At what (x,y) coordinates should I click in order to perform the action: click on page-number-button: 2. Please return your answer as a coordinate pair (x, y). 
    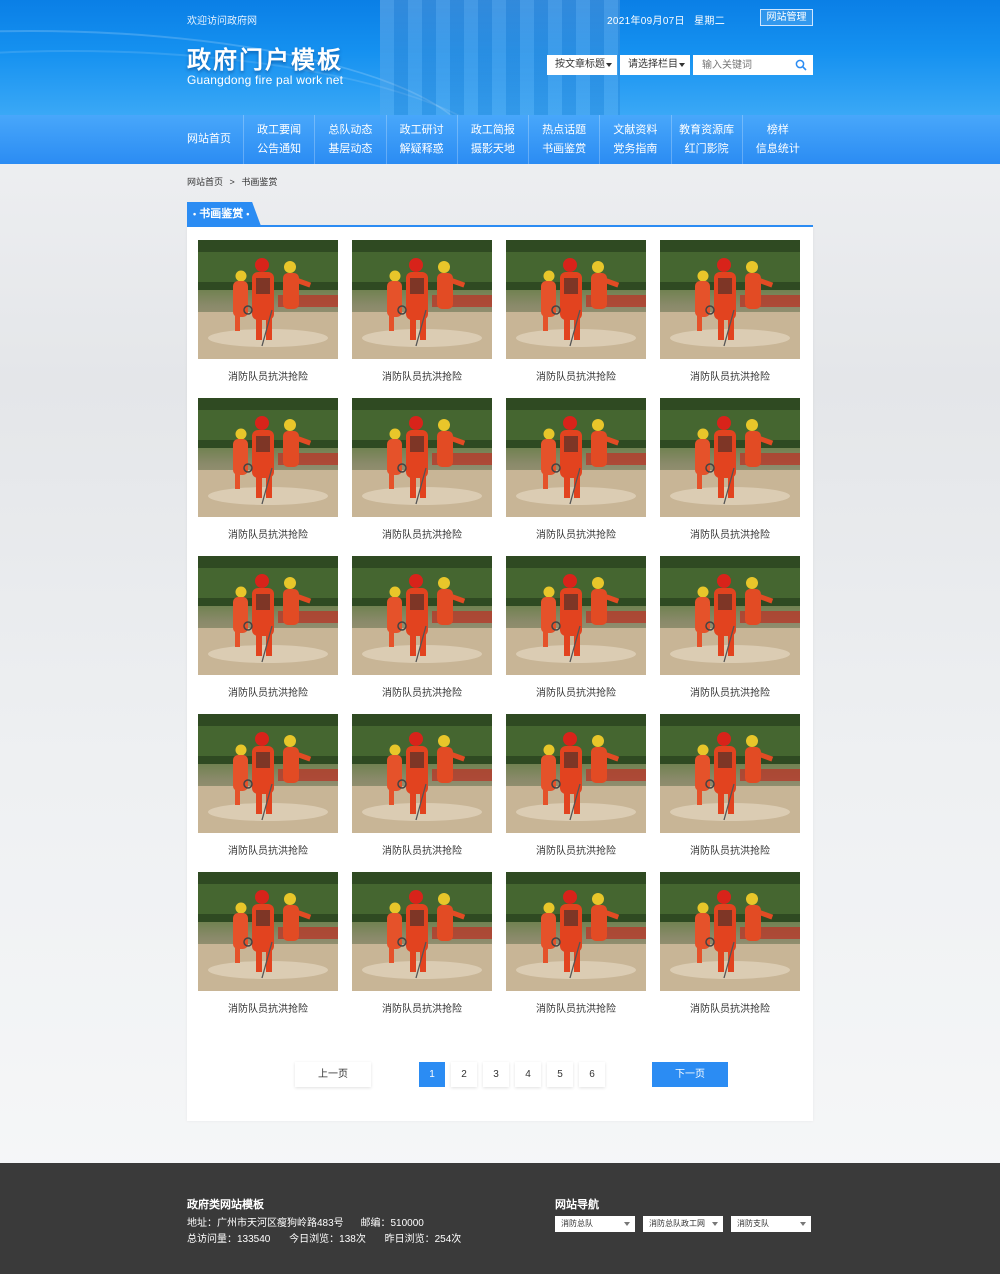
    Looking at the image, I should click on (464, 1074).